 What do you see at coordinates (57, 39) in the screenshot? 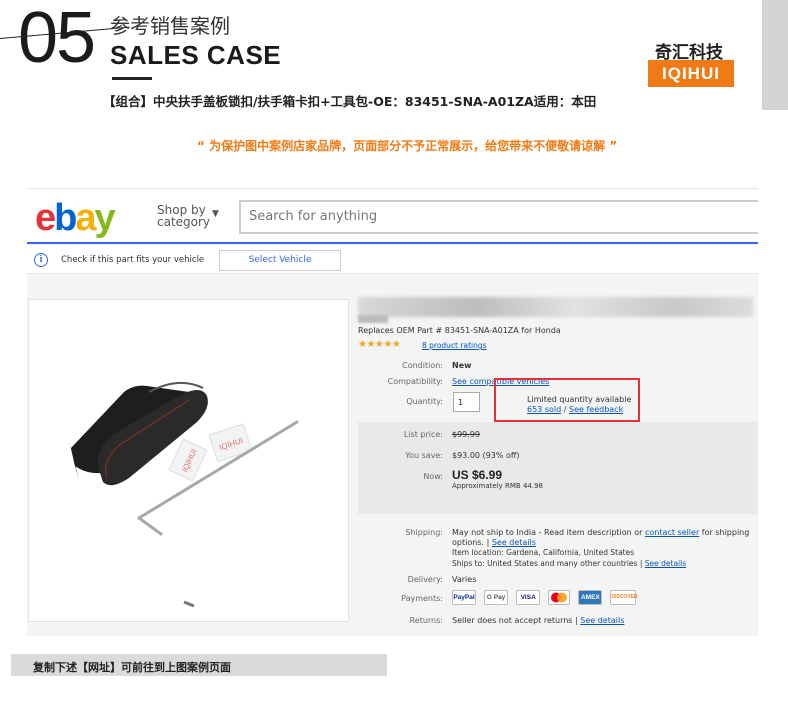
I see `section-number: 05` at bounding box center [57, 39].